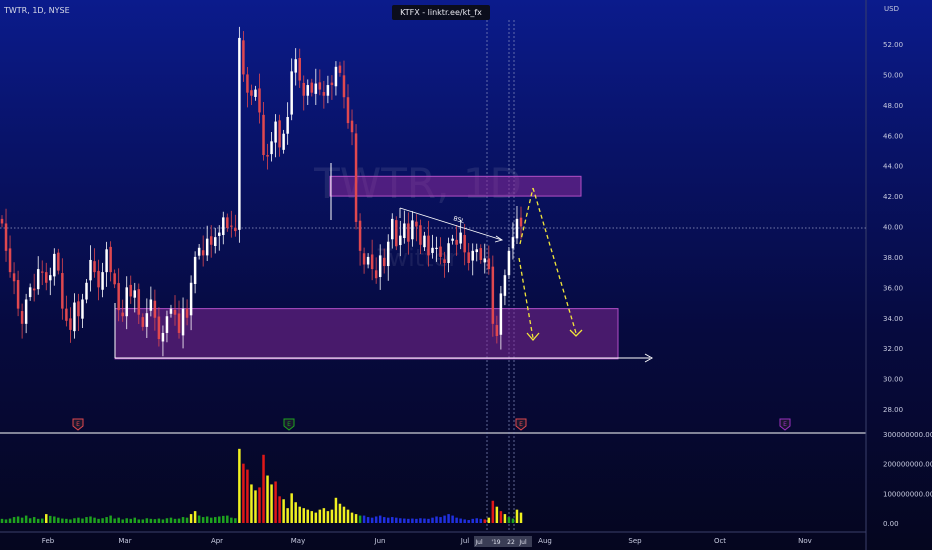 Image resolution: width=932 pixels, height=550 pixels. I want to click on price-tick-label: 42.00, so click(893, 197).